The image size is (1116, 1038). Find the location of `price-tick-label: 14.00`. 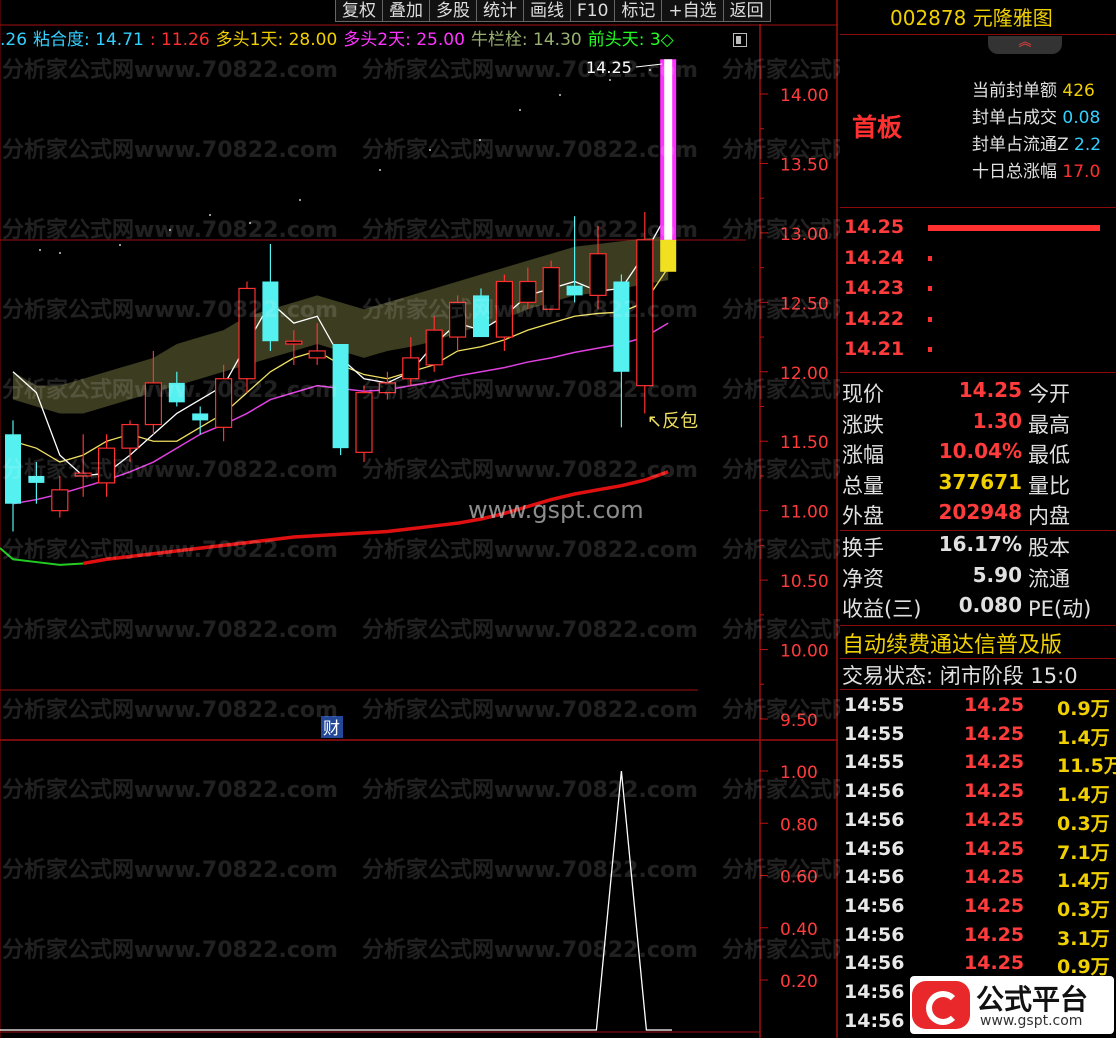

price-tick-label: 14.00 is located at coordinates (804, 96).